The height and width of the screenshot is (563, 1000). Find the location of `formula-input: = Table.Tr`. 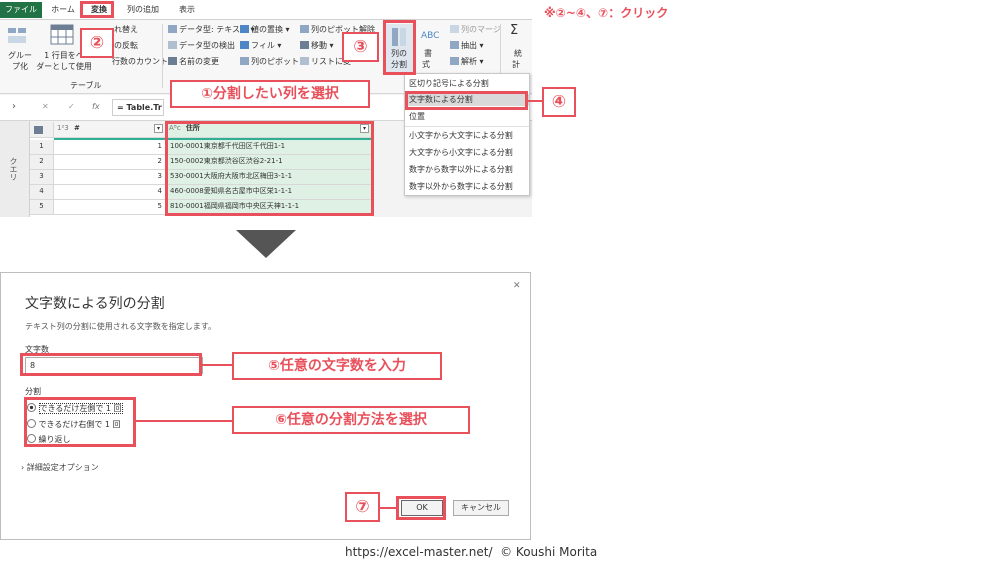

formula-input: = Table.Tr is located at coordinates (138, 107).